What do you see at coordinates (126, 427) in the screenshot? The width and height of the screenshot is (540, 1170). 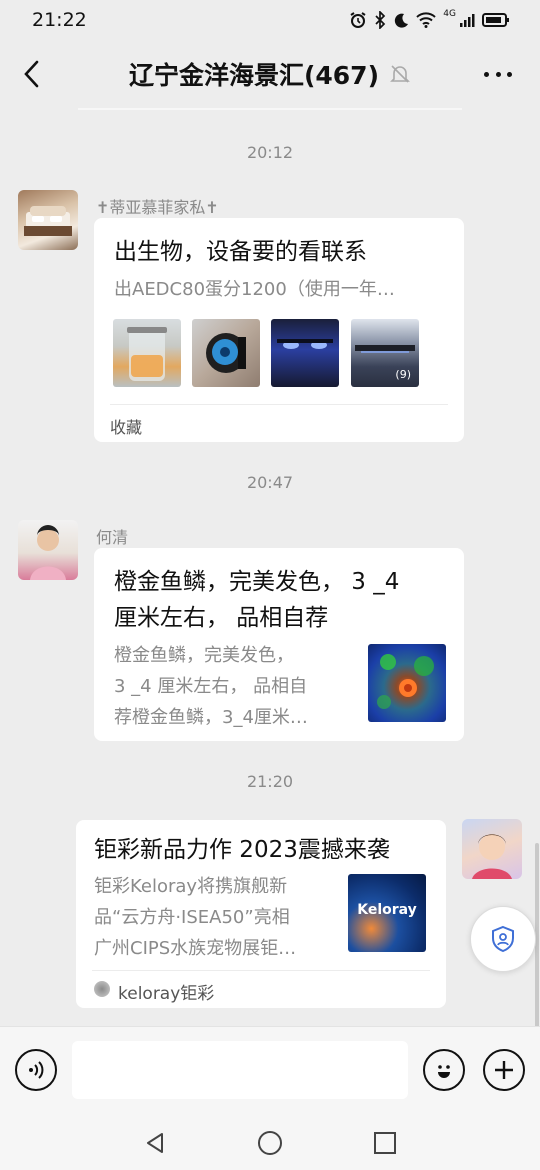 I see `card-footer-label: 收藏` at bounding box center [126, 427].